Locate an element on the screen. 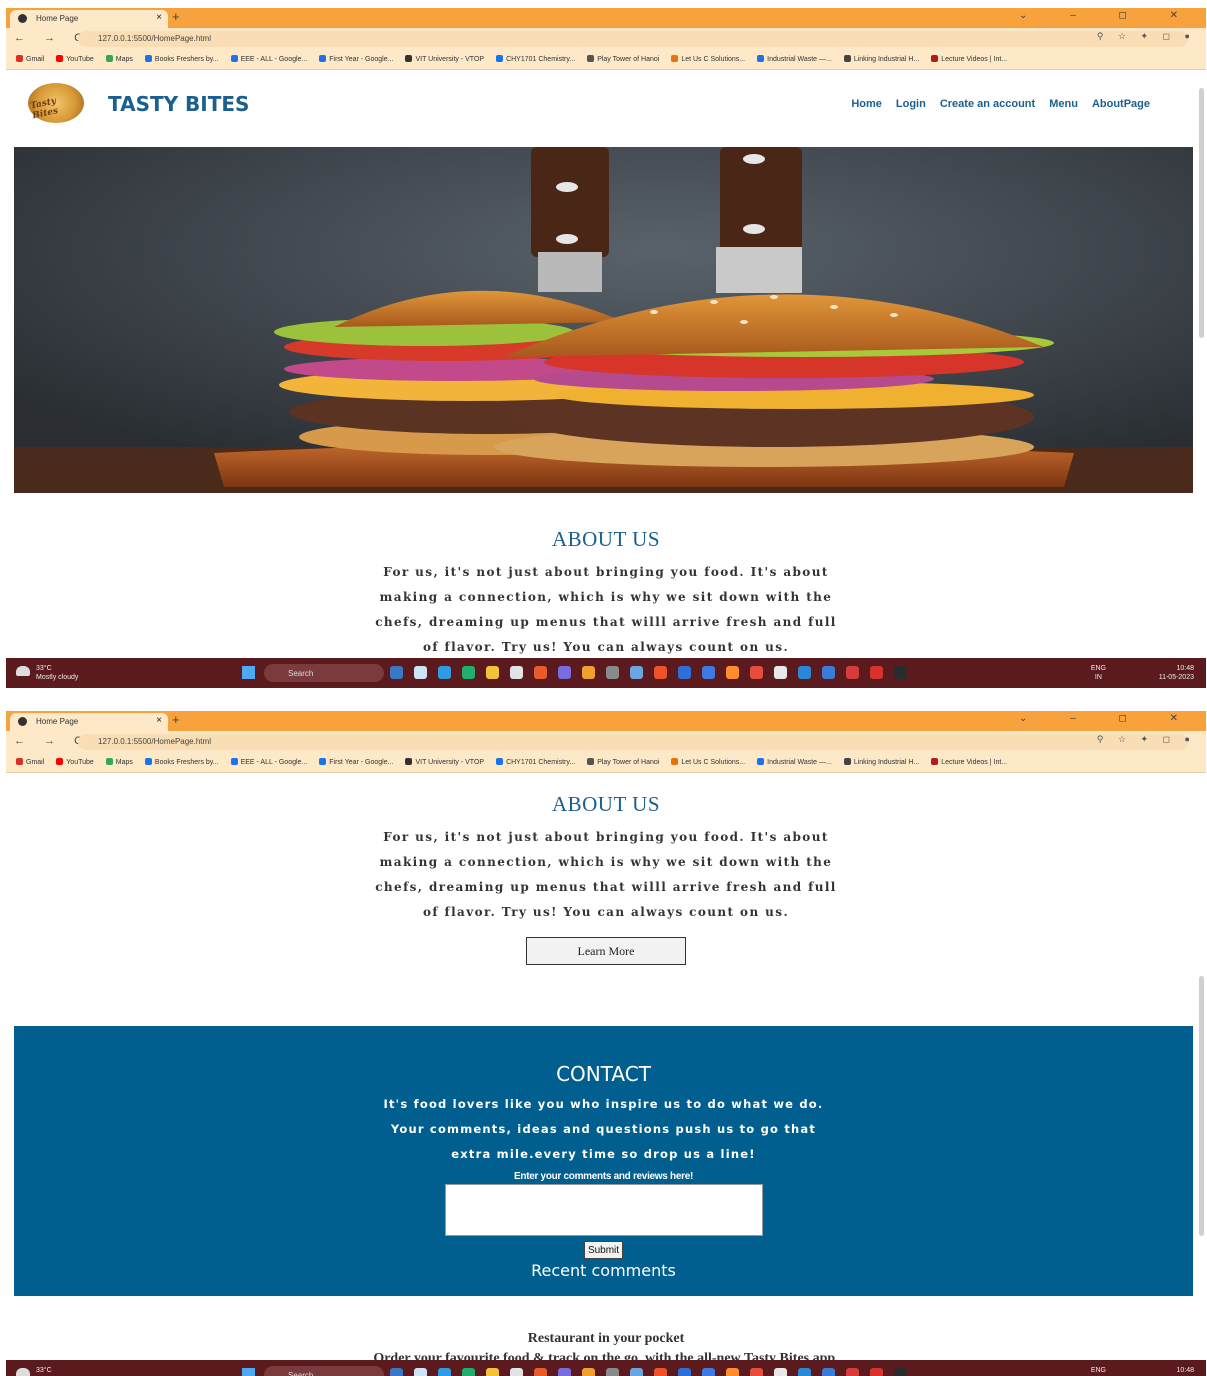 The height and width of the screenshot is (1376, 1207). learn-more-button: Learn More is located at coordinates (606, 951).